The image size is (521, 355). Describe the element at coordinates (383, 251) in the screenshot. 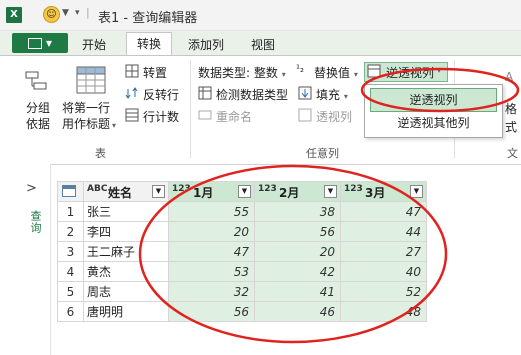

I see `cell-mar: 27` at that location.